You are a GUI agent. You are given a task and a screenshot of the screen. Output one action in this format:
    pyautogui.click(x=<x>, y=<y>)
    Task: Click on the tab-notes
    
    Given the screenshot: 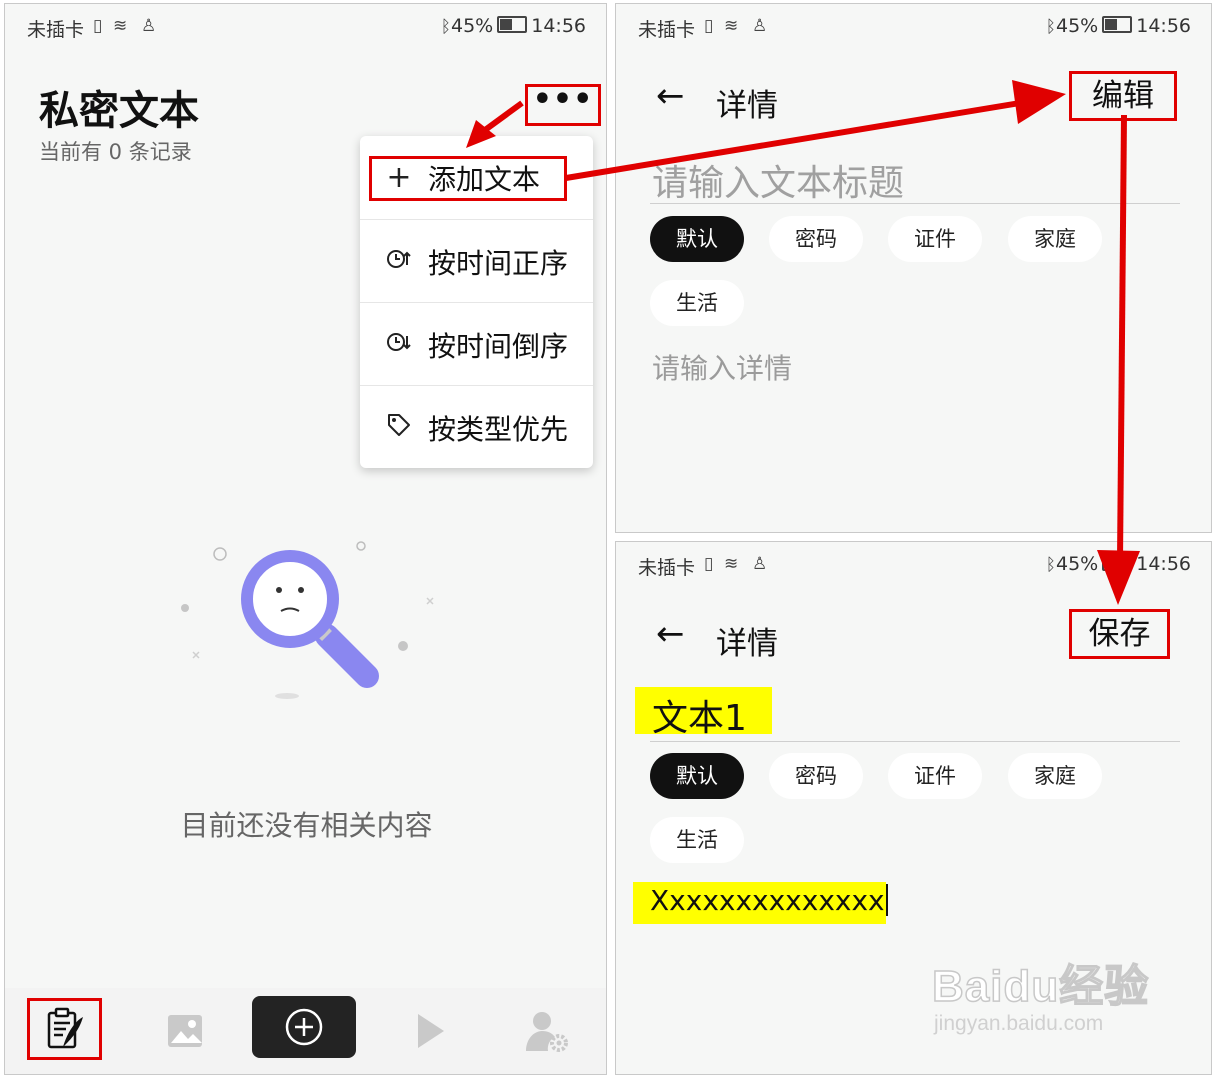 What is the action you would take?
    pyautogui.click(x=64, y=1029)
    